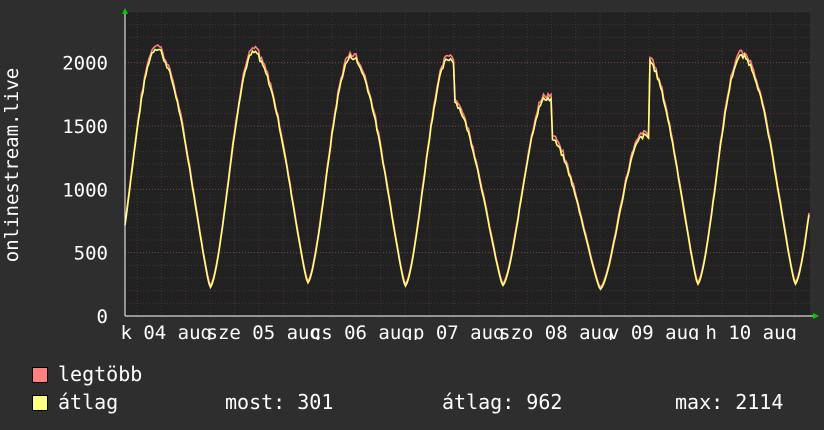 The height and width of the screenshot is (430, 824). Describe the element at coordinates (166, 331) in the screenshot. I see `x-tick-label: k 04 aug` at that location.